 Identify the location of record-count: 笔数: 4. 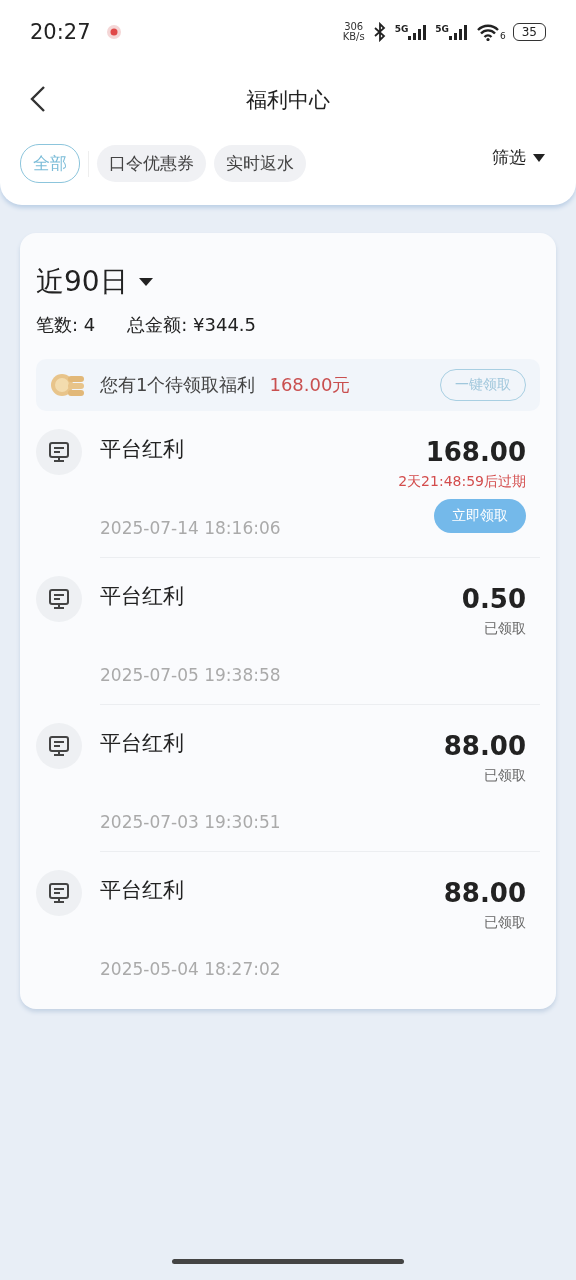
(66, 325).